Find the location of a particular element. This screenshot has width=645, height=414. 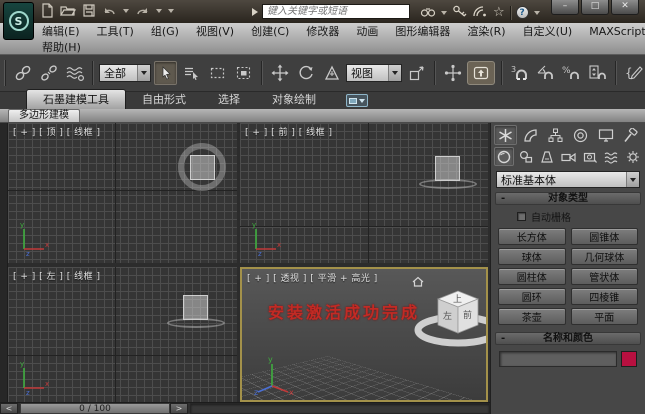

tab-display is located at coordinates (605, 135).